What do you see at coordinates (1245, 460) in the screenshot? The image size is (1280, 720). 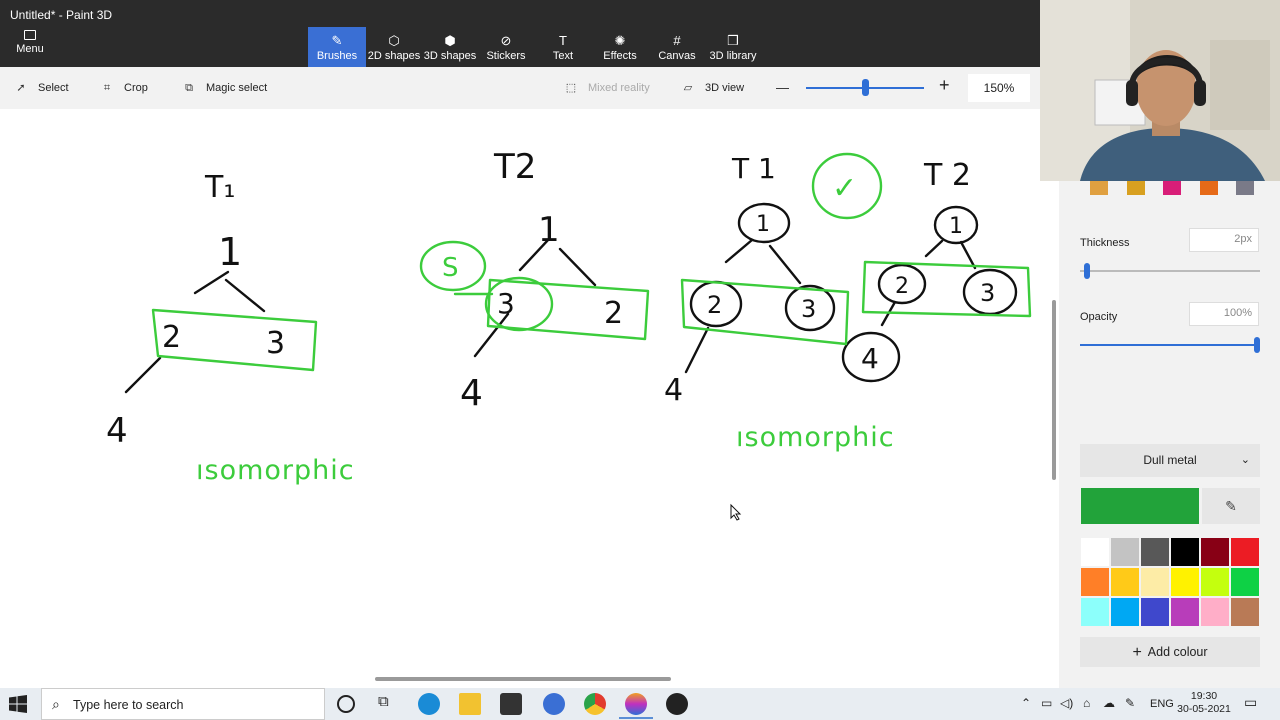 I see `chevron-down-icon: ⌄` at bounding box center [1245, 460].